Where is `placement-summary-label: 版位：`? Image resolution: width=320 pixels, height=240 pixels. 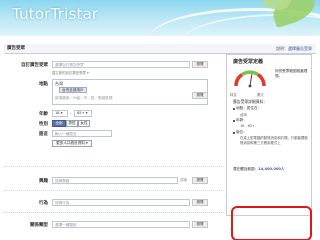
placement-summary-label: 版位： is located at coordinates (241, 132).